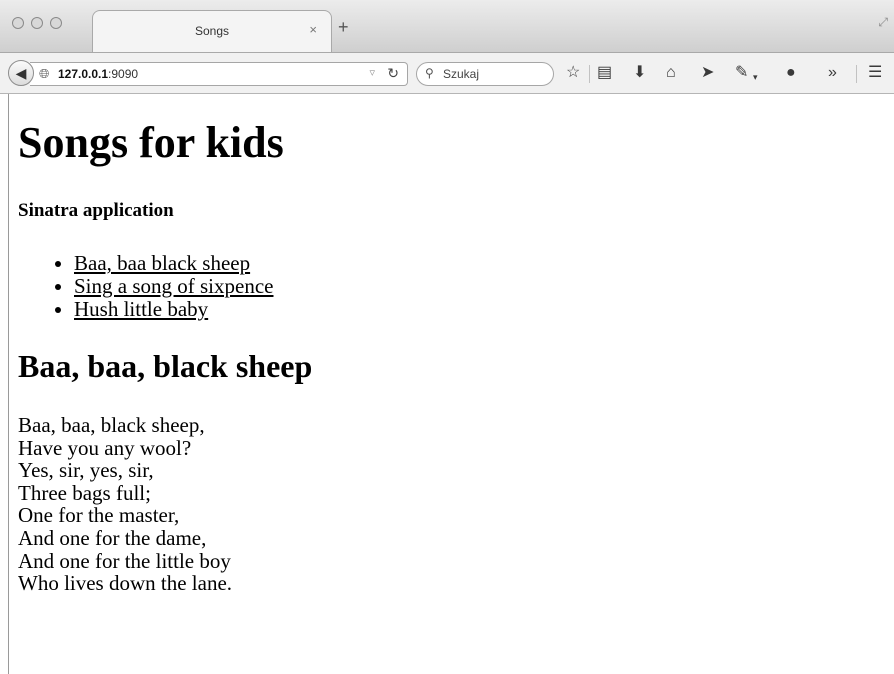 The image size is (894, 674). I want to click on fullscreen-icon: ⤢, so click(883, 22).